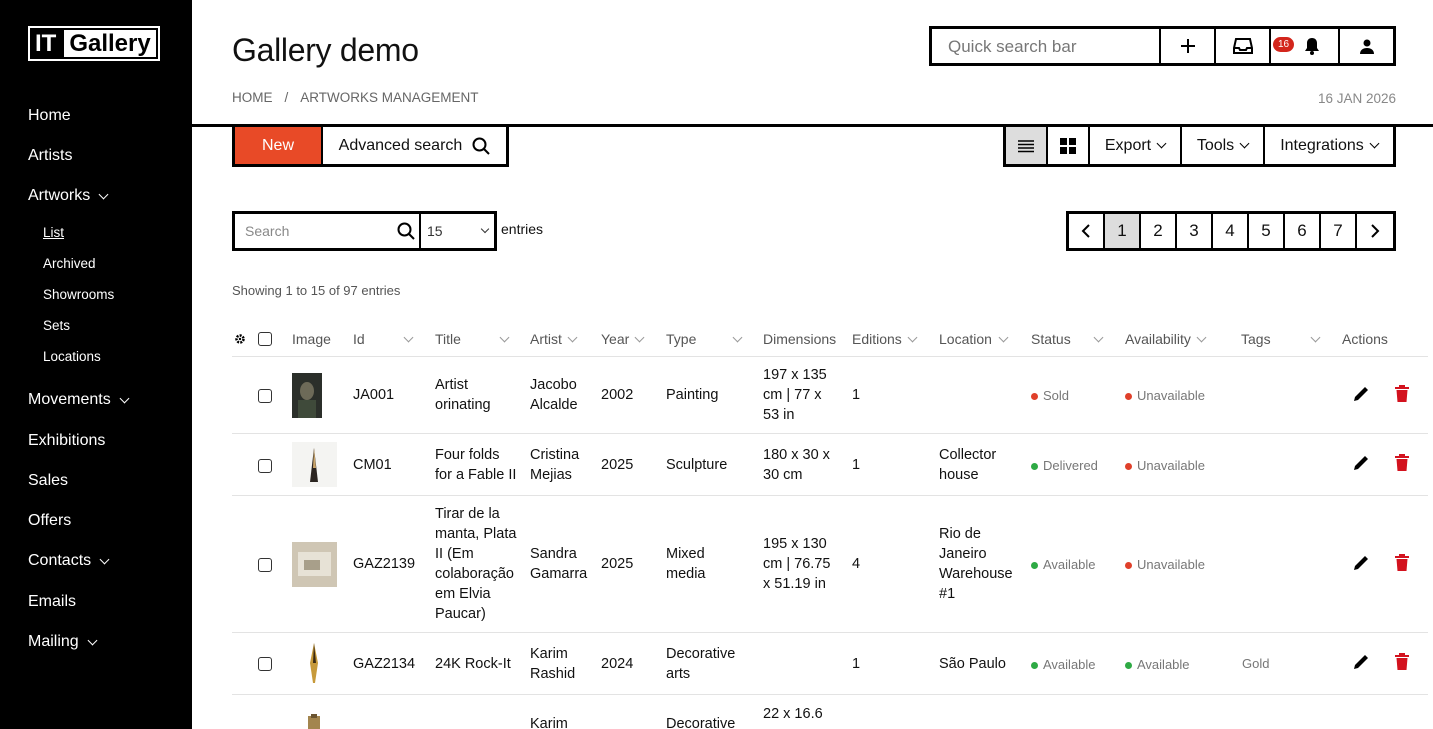 The image size is (1433, 729). Describe the element at coordinates (1128, 145) in the screenshot. I see `export-label: Export` at that location.